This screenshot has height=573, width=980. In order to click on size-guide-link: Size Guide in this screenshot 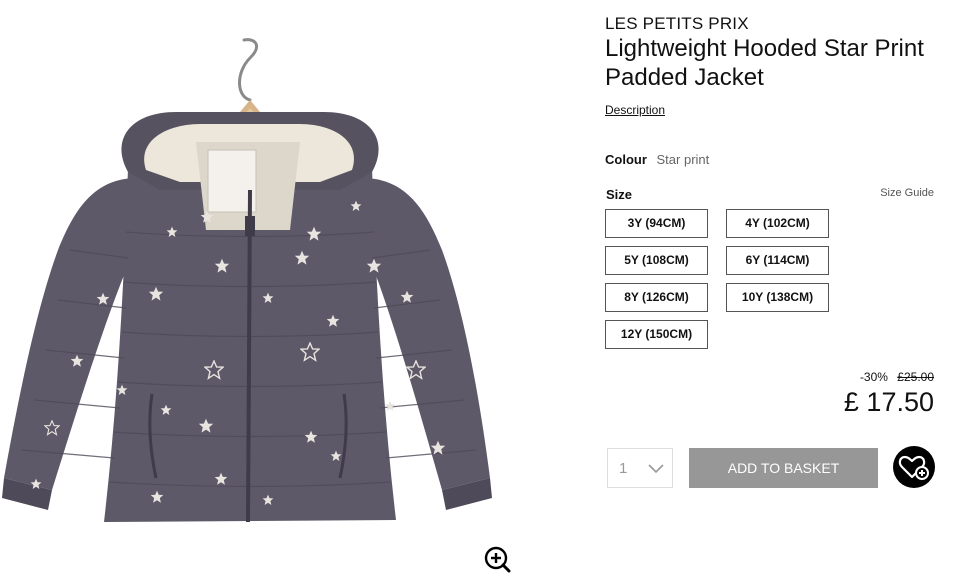, I will do `click(907, 193)`.